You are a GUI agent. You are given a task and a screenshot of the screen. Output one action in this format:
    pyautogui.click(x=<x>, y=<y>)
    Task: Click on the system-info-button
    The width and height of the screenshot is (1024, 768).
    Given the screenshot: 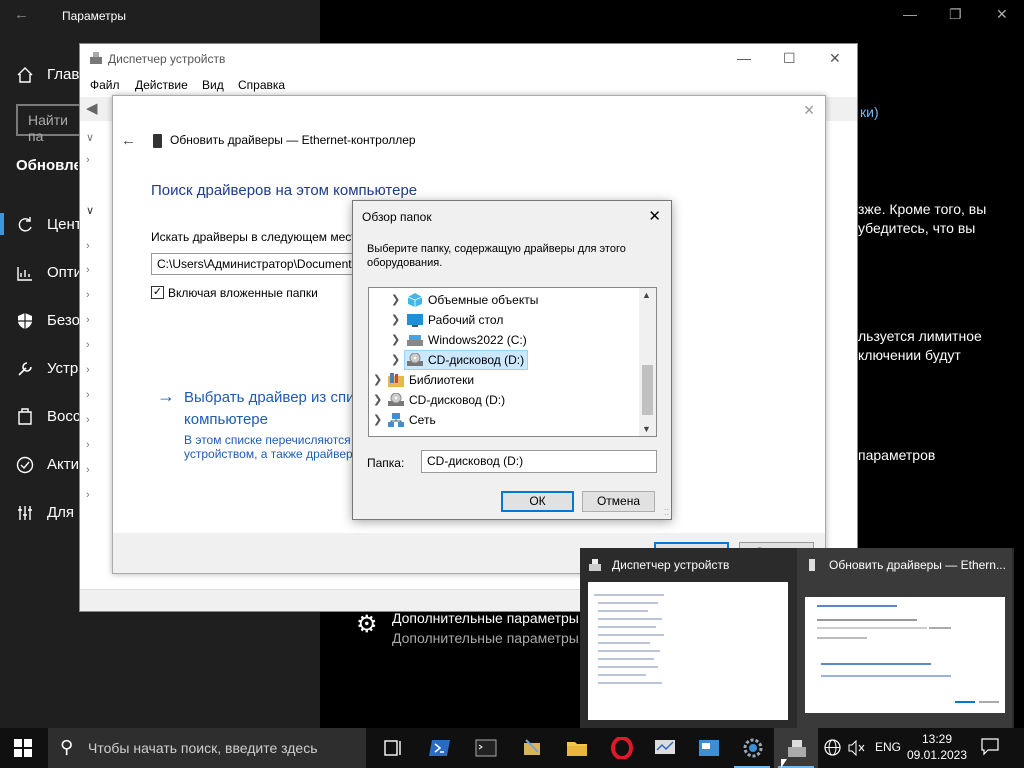 What is the action you would take?
    pyautogui.click(x=708, y=748)
    